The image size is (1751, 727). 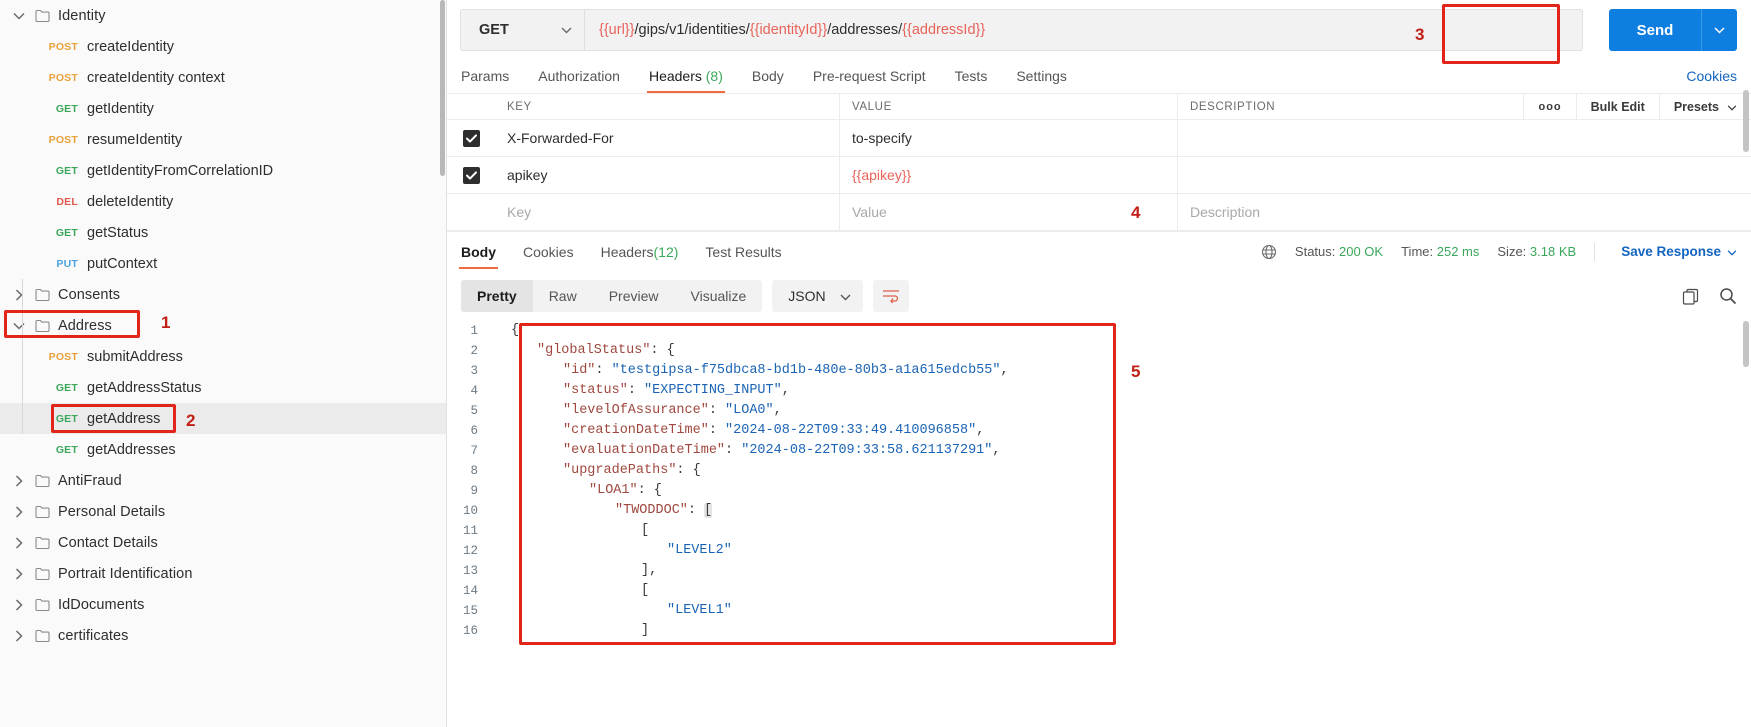 I want to click on sidebar-request-getaddresses: GET getAddresses, so click(x=223, y=449).